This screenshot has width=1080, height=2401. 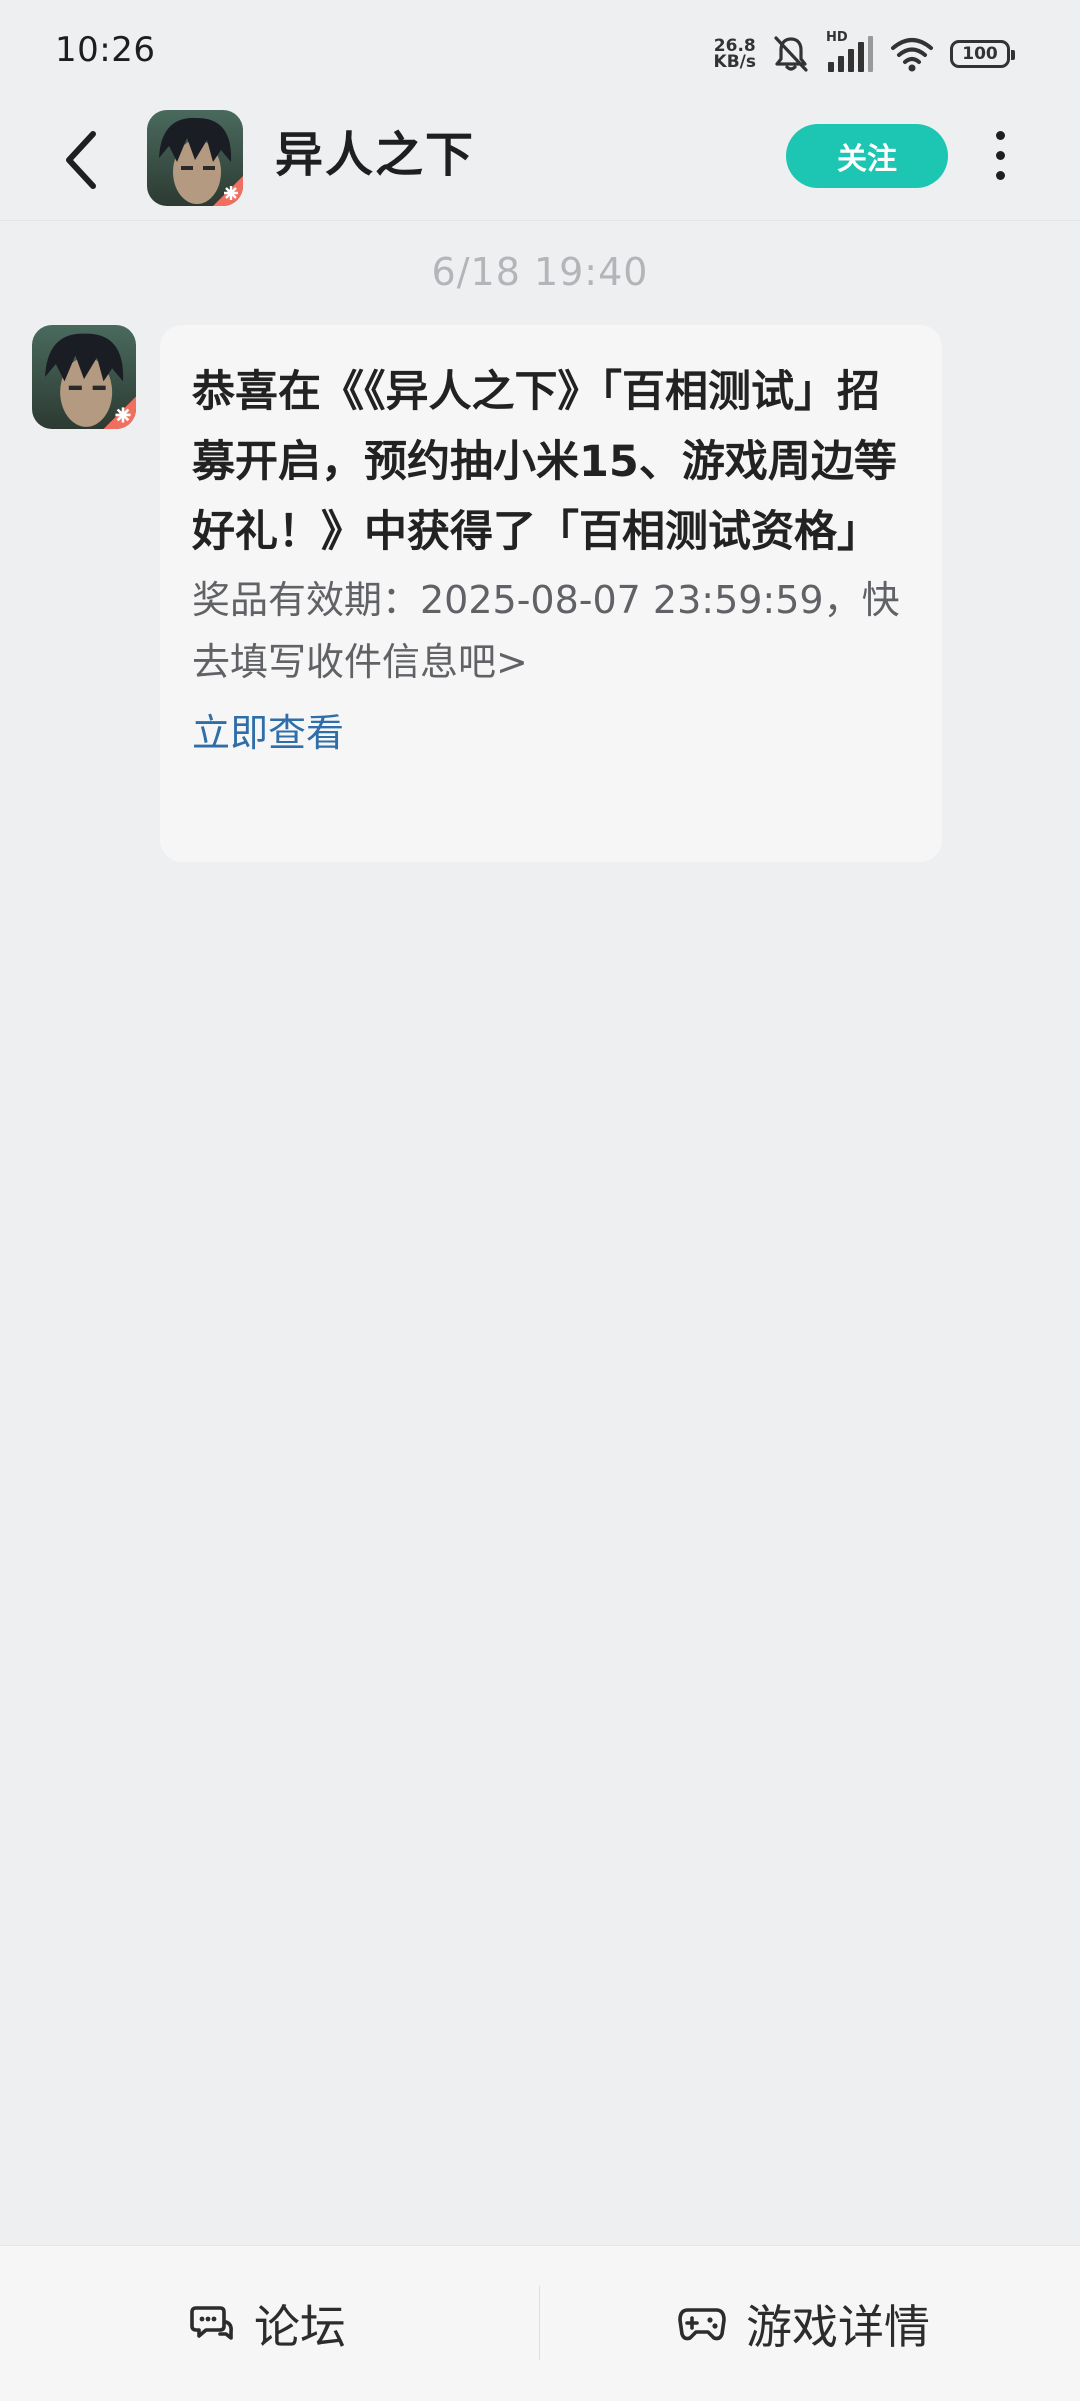 I want to click on bottom-bar: 论坛 游戏详情, so click(x=540, y=2323).